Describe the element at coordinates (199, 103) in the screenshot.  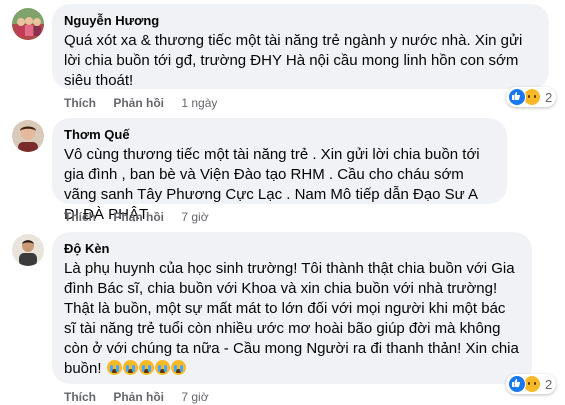
I see `comment-time: 1 ngày` at that location.